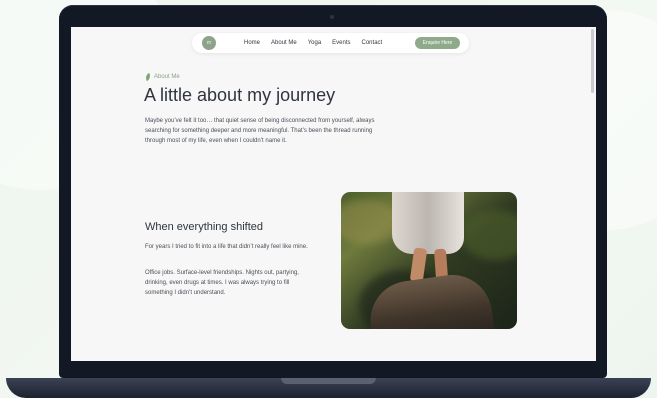  Describe the element at coordinates (240, 95) in the screenshot. I see `page-title: A little about my journey` at that location.